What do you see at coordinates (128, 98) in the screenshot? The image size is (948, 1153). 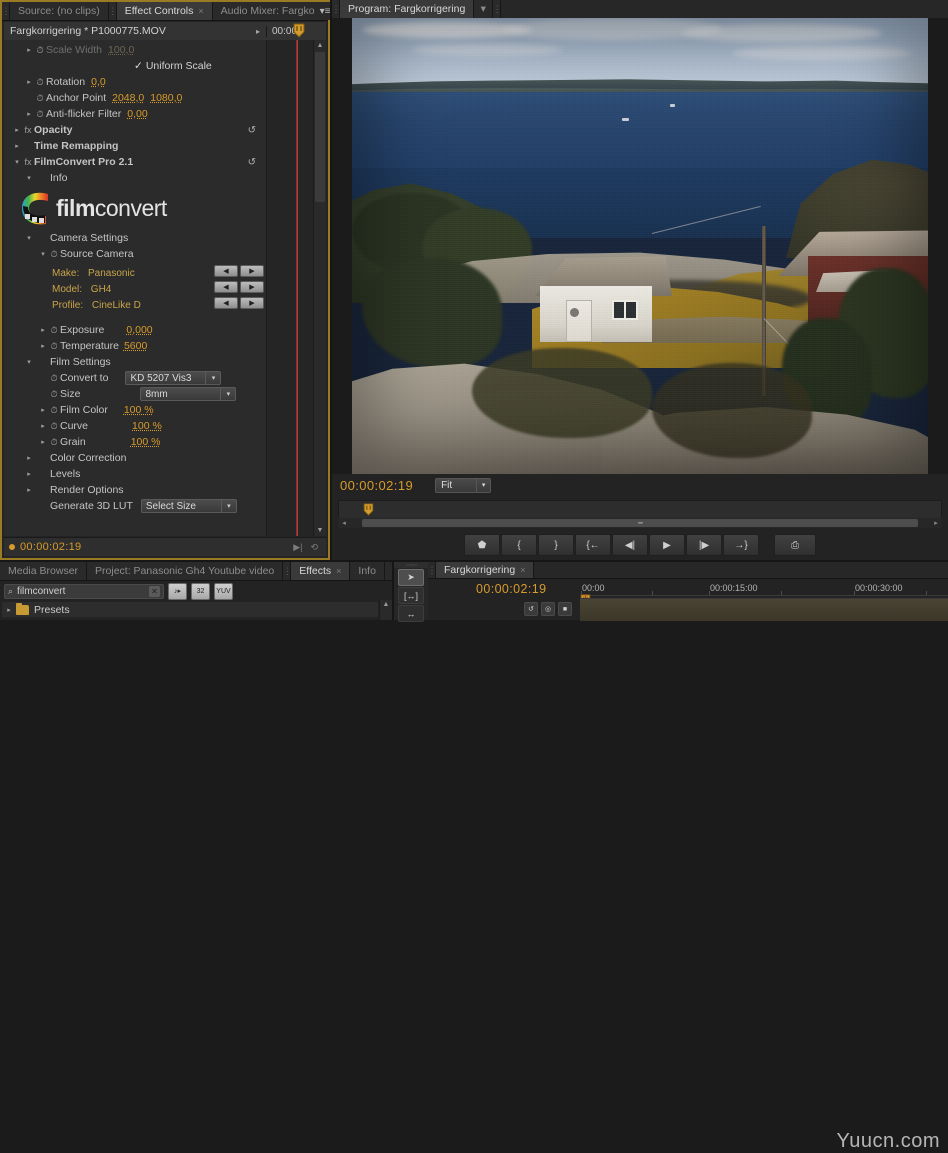 I see `property-value-x: 2048,0` at bounding box center [128, 98].